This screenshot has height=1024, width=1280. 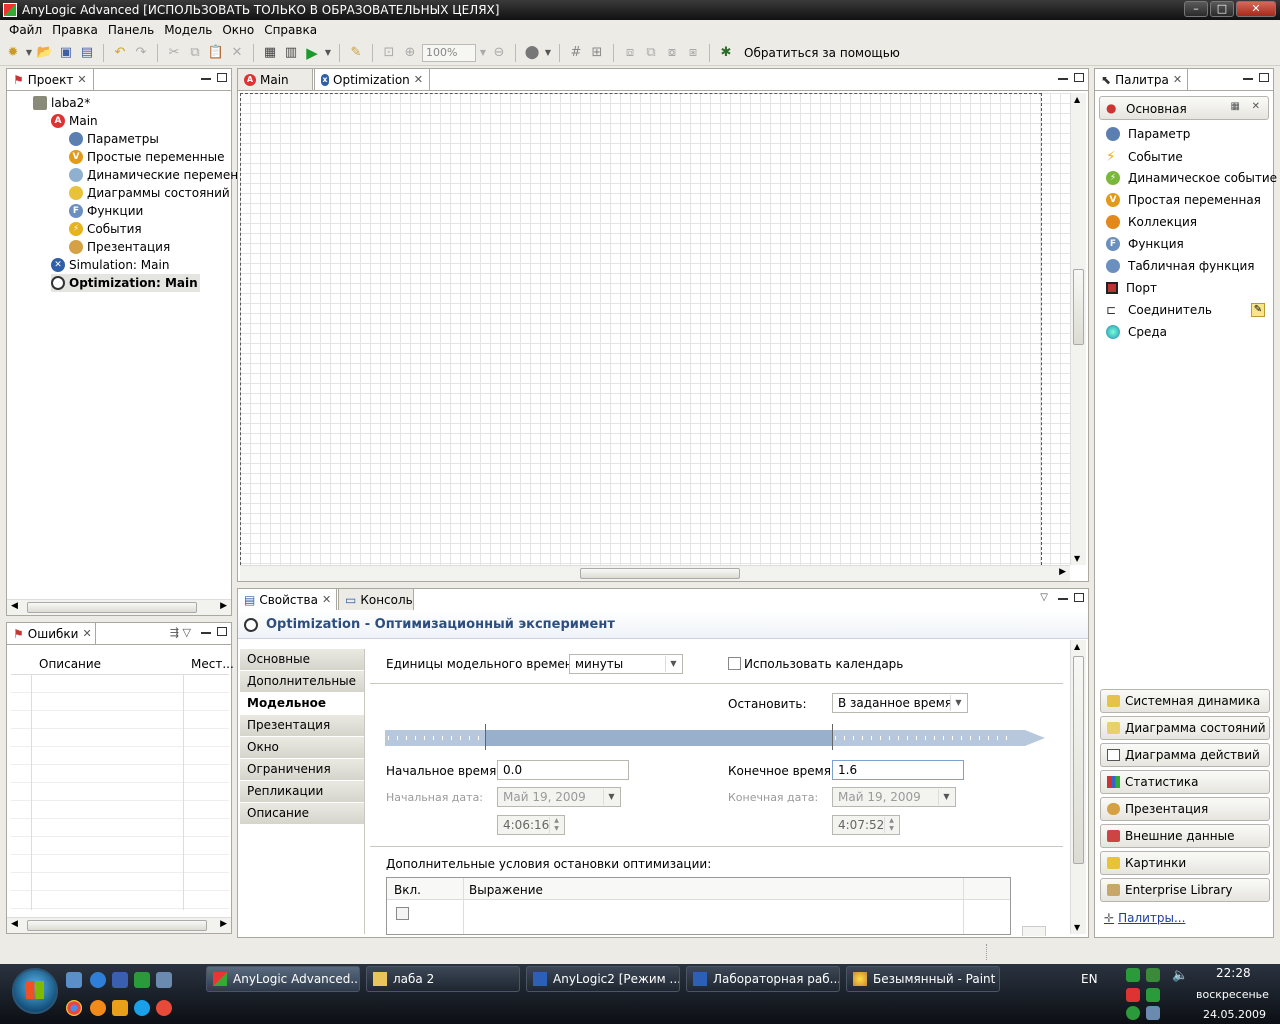 I want to click on quicklaunch-aimp-icon, so click(x=98, y=1008).